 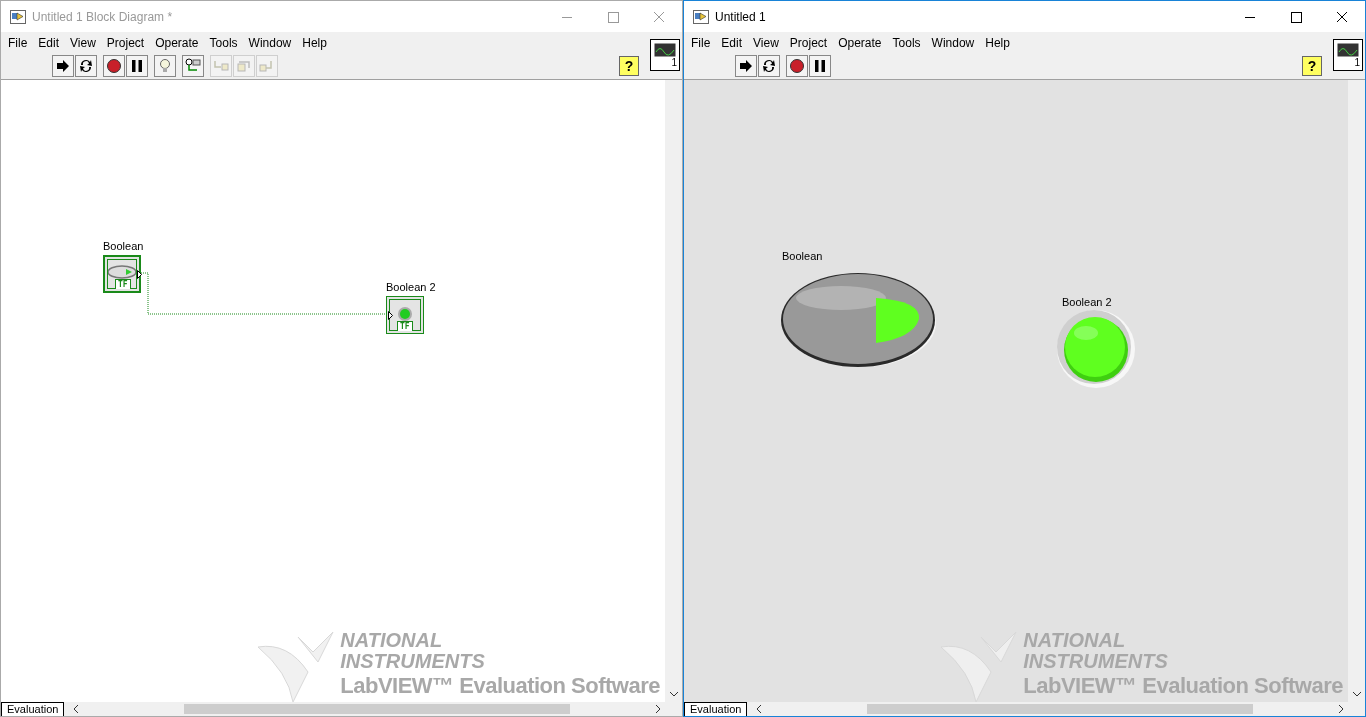 I want to click on node-label: Boolean, so click(x=123, y=246).